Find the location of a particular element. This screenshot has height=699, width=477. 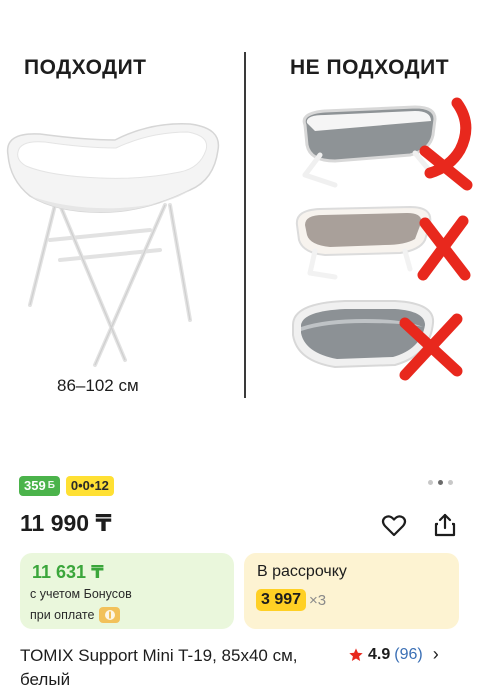

rating-link: 4.9 (96) › is located at coordinates (393, 654).